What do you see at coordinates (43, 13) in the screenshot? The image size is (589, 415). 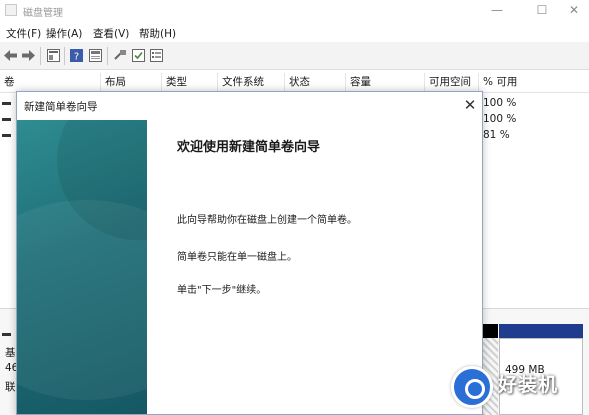 I see `window-title: 磁盘管理` at bounding box center [43, 13].